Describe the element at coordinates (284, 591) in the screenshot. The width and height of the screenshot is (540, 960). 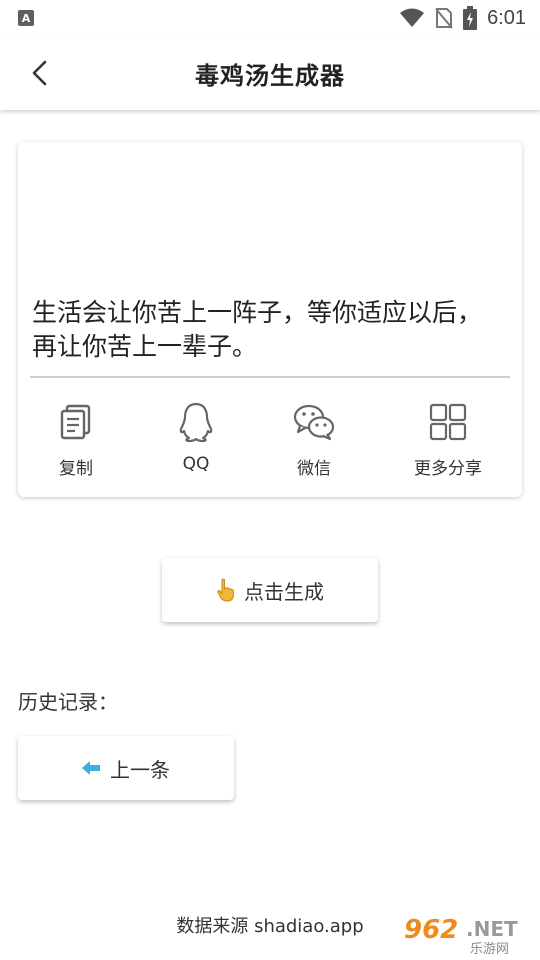
I see `generate-label: 点击生成` at that location.